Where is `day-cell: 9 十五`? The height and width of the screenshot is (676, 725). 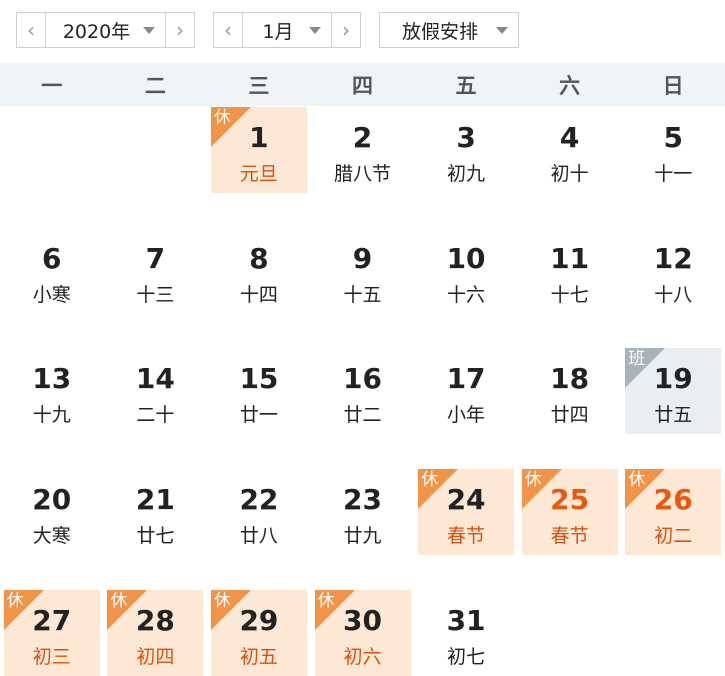
day-cell: 9 十五 is located at coordinates (363, 271).